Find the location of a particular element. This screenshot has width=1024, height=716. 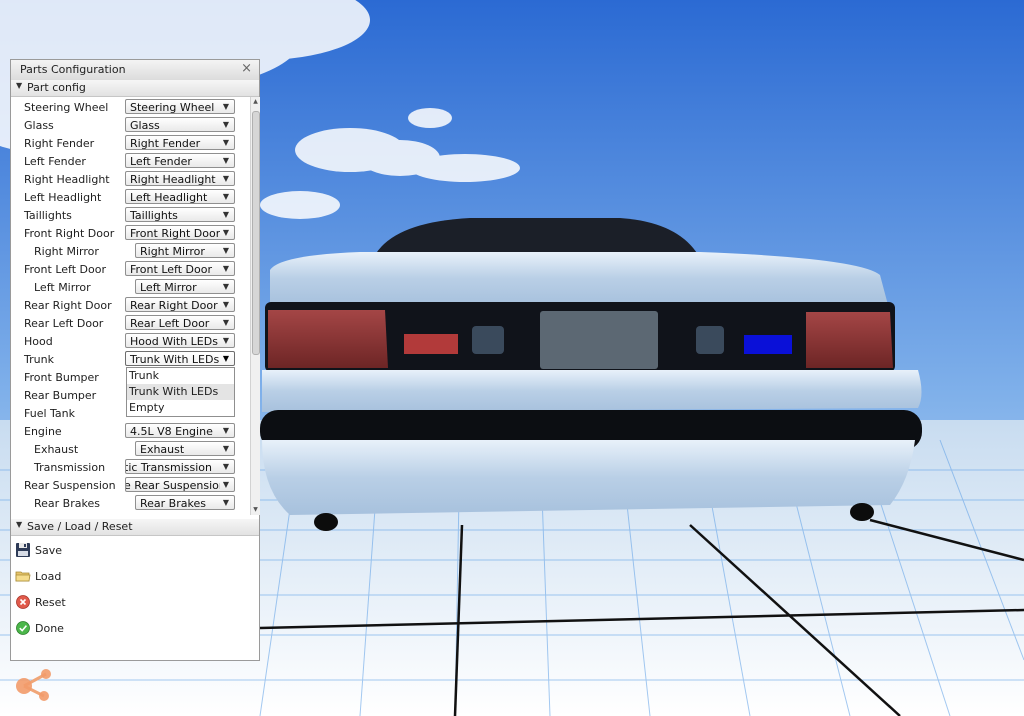

list-item: Rear Right Door Rear Right Door ▼ is located at coordinates (130, 305).